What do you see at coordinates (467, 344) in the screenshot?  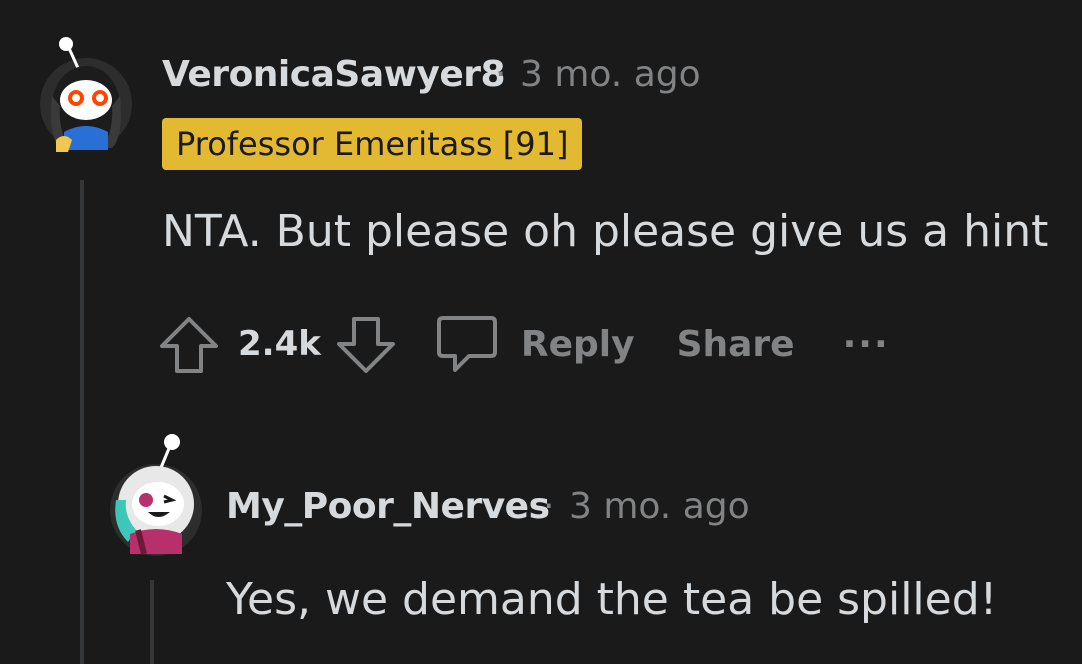 I see `comment-bubble-icon` at bounding box center [467, 344].